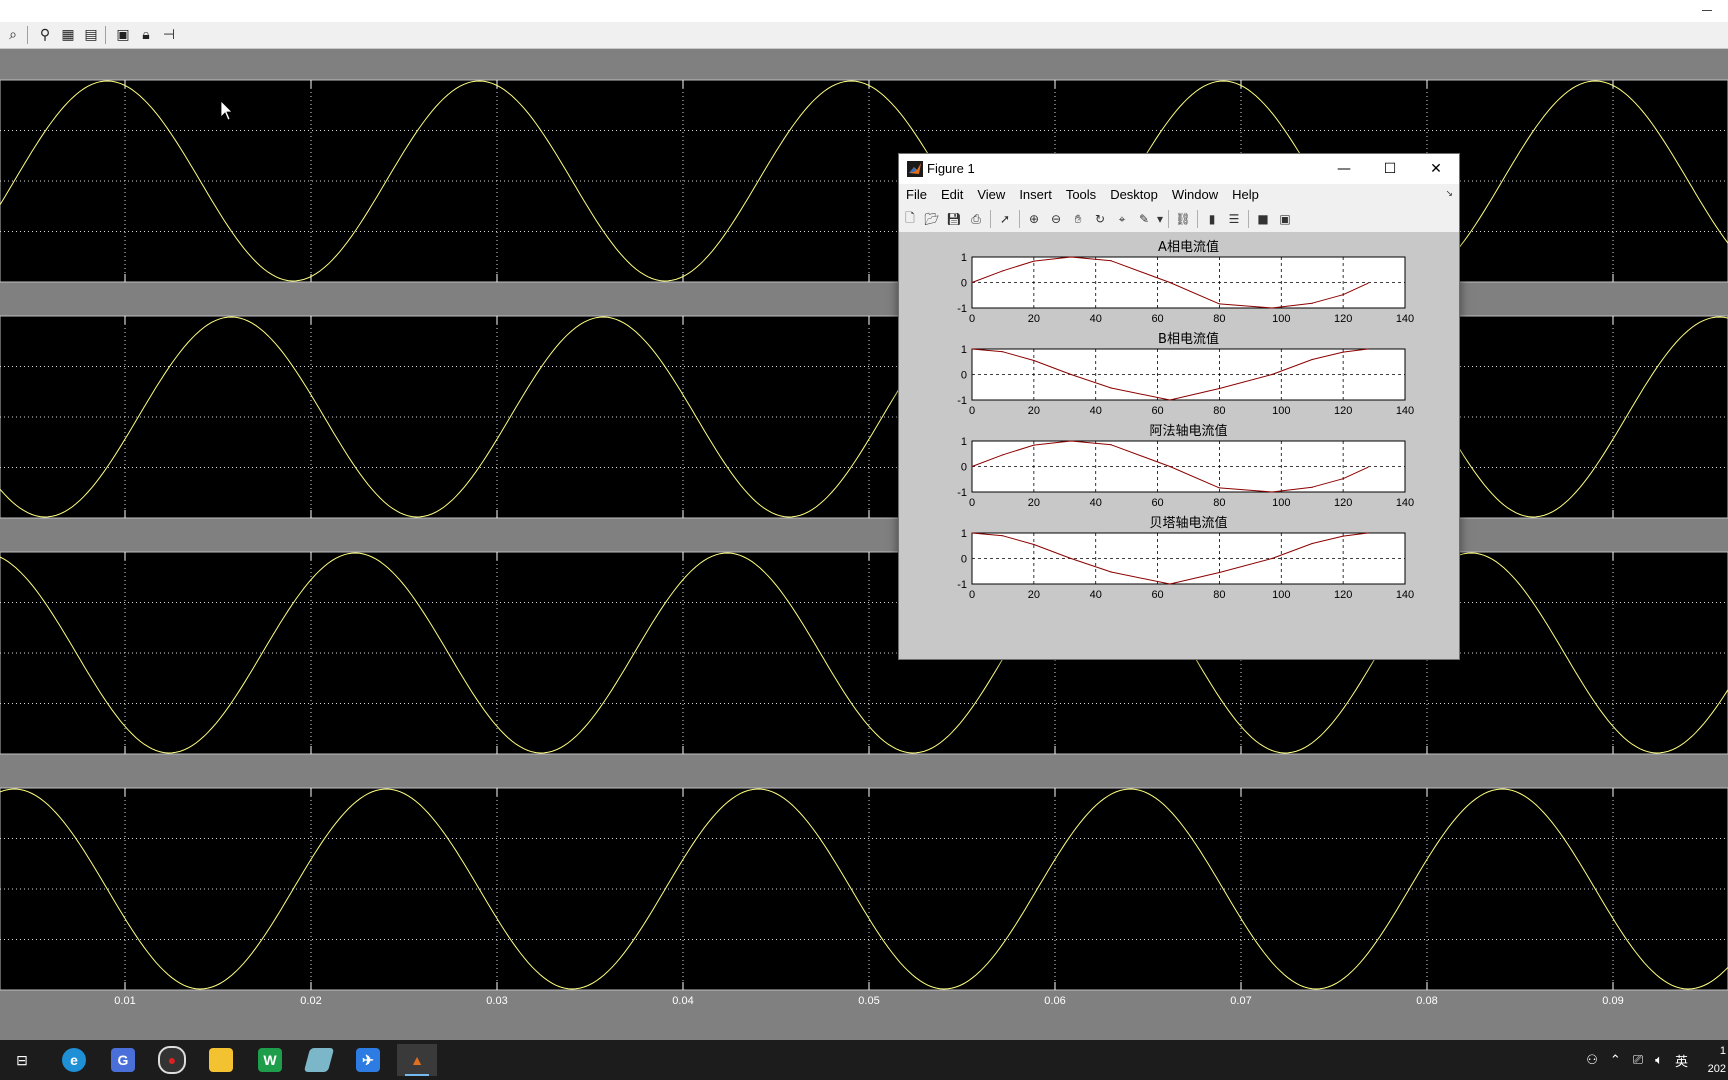 This screenshot has height=1080, width=1728. I want to click on taskbar-app-matlab: ▲, so click(417, 1060).